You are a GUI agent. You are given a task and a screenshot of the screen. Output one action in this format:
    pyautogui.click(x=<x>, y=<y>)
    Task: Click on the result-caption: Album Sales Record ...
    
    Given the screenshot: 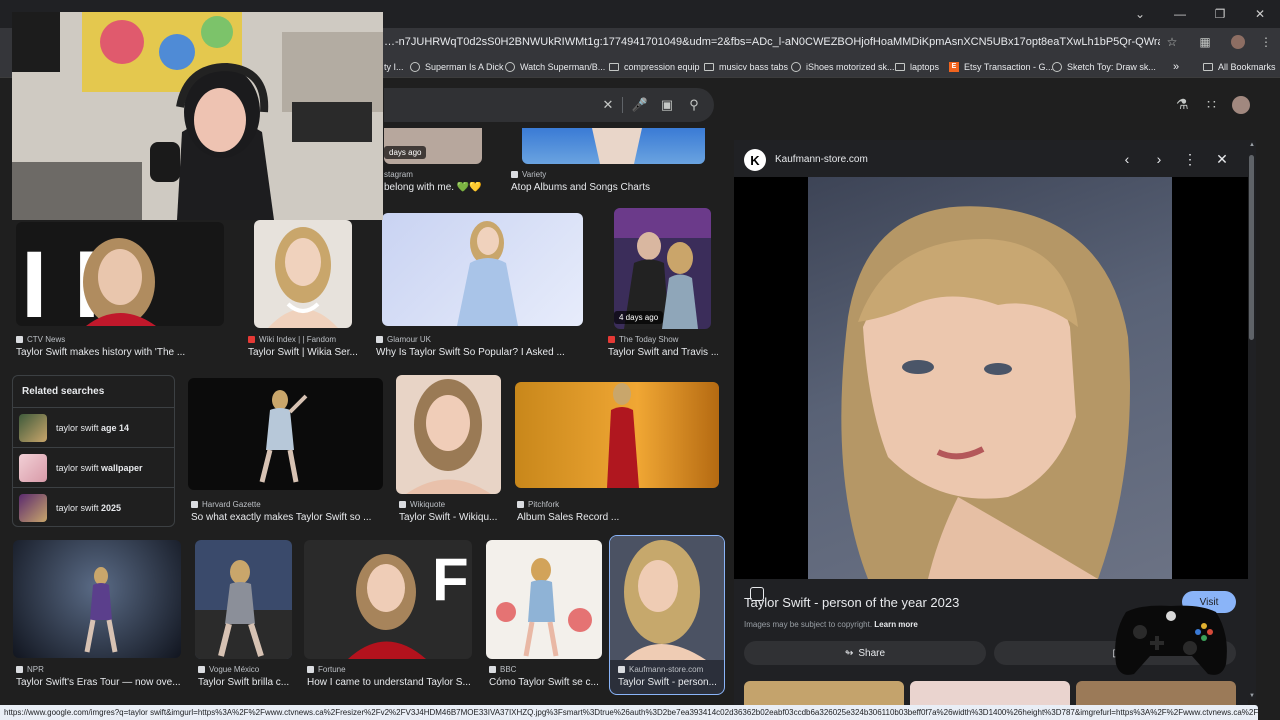 What is the action you would take?
    pyautogui.click(x=577, y=517)
    